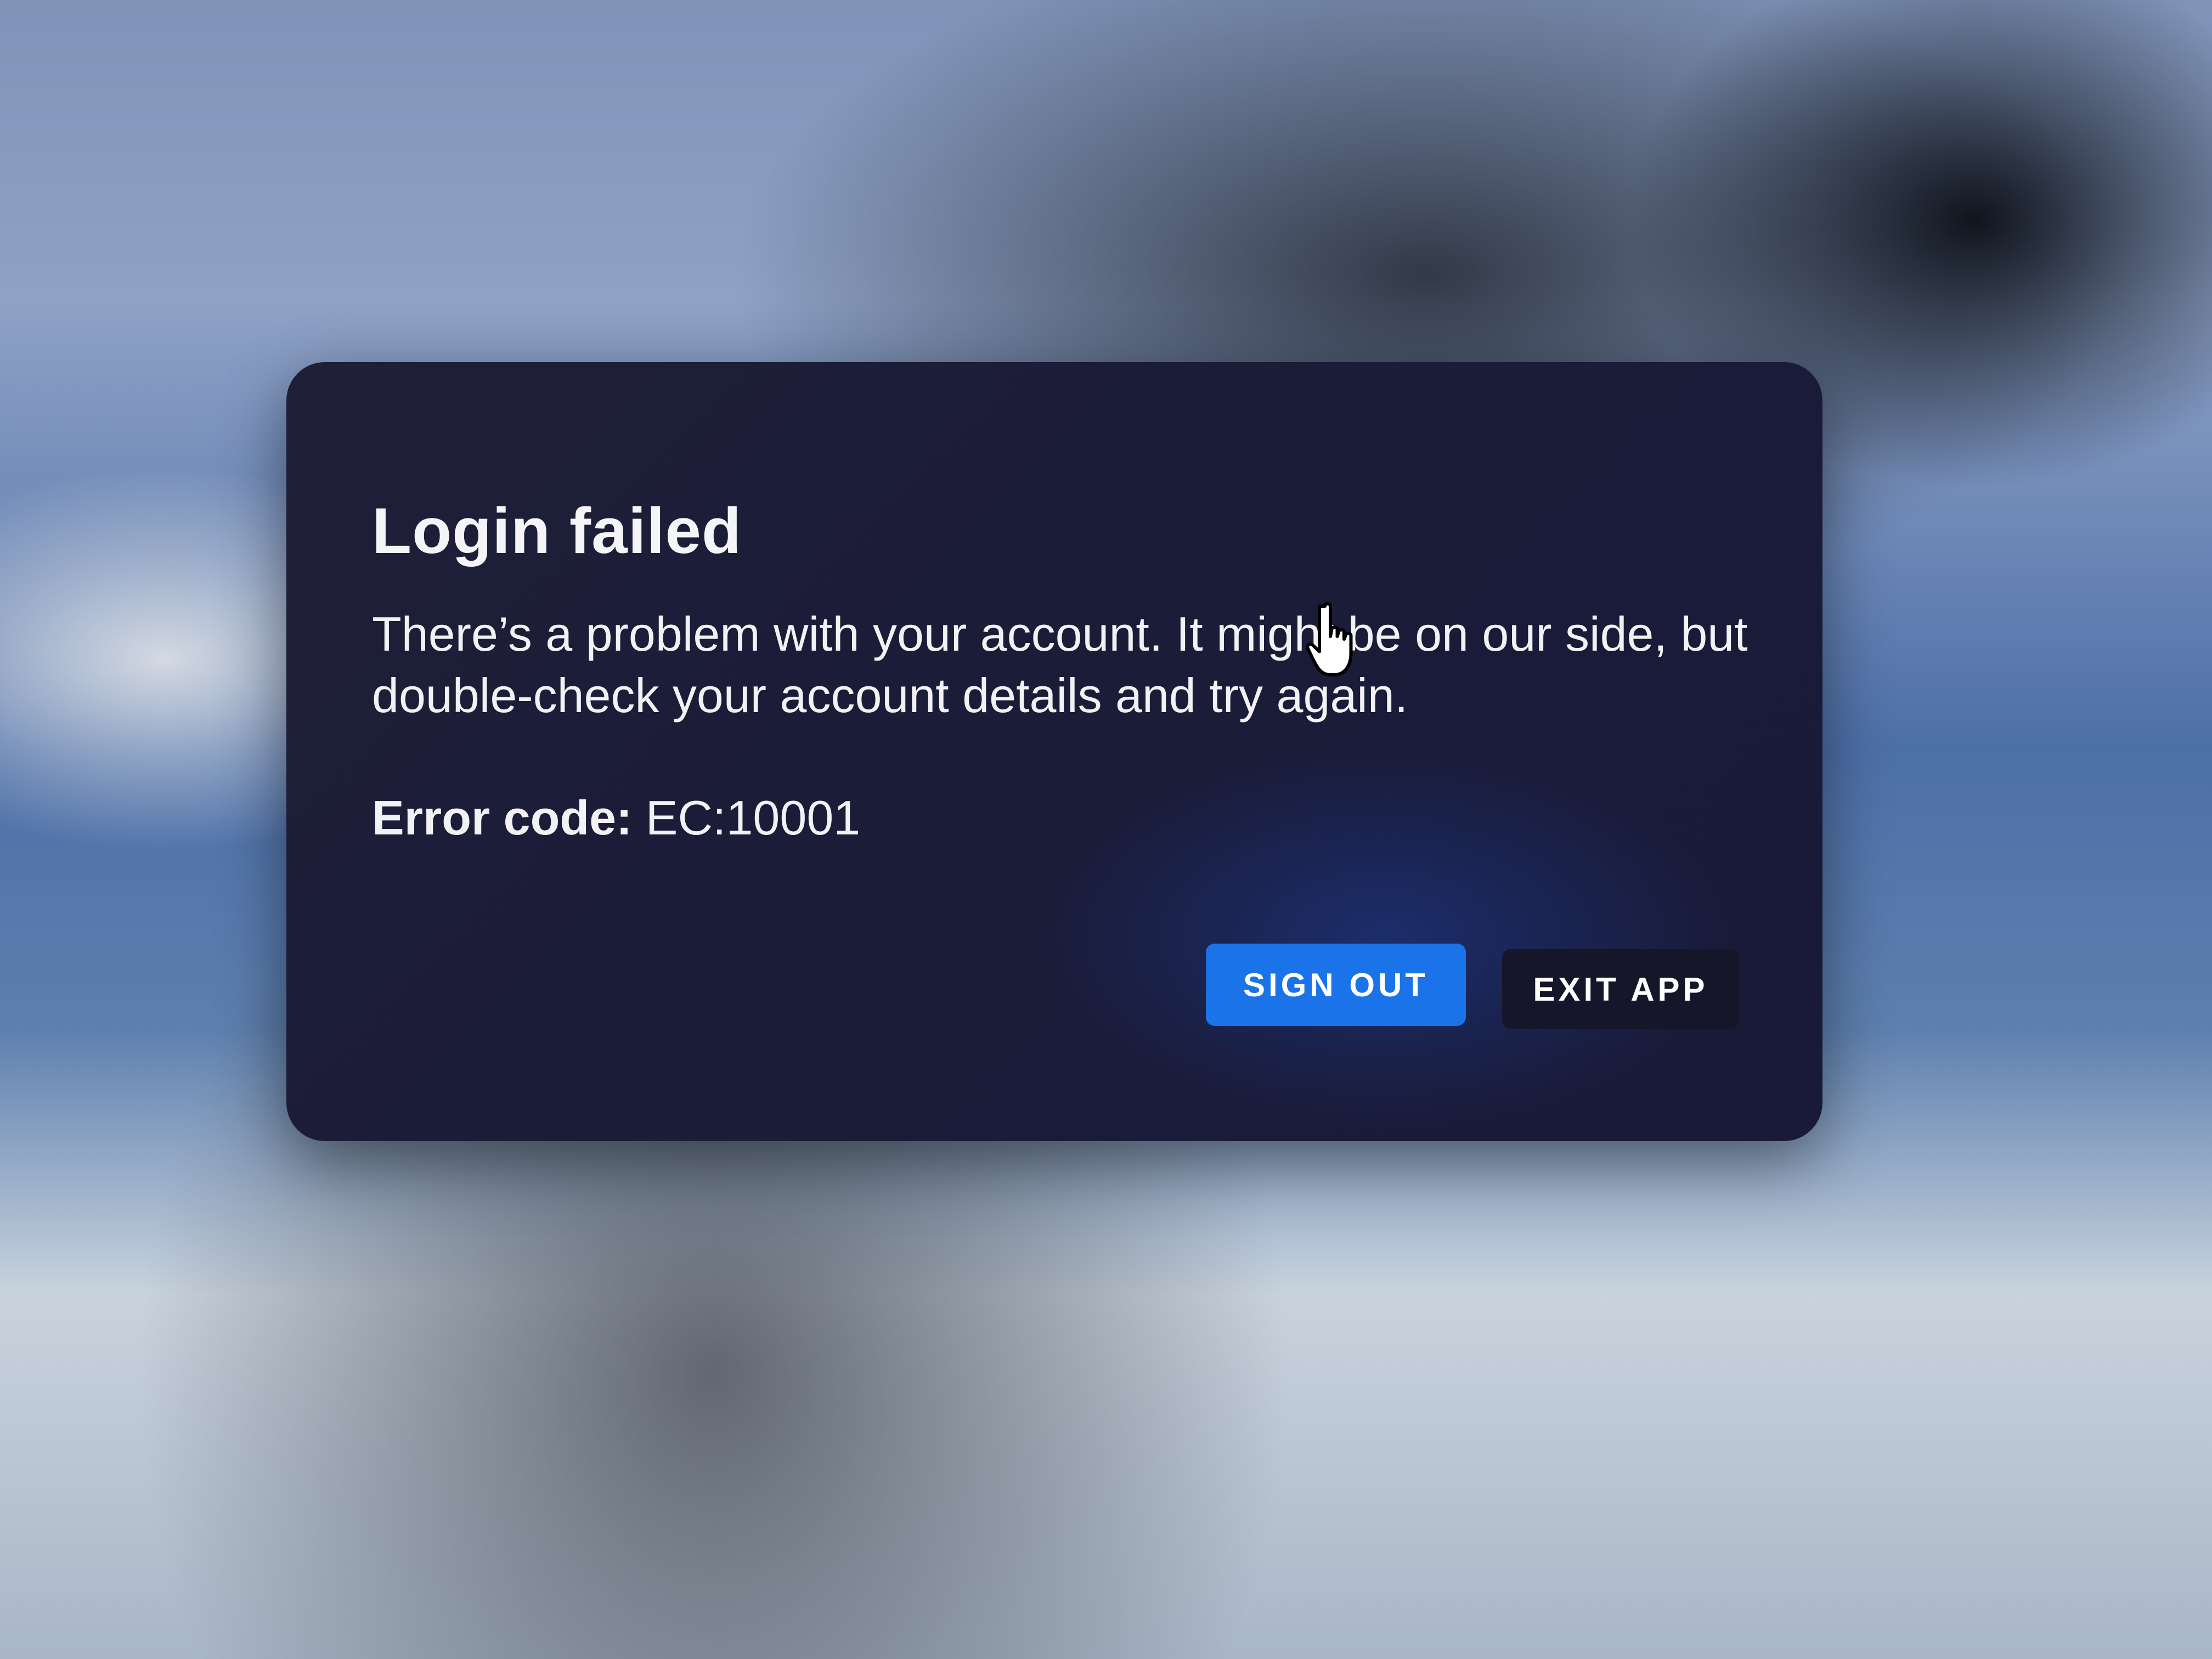 This screenshot has width=2212, height=1659. I want to click on error-code-line: Error code: EC:10001, so click(616, 818).